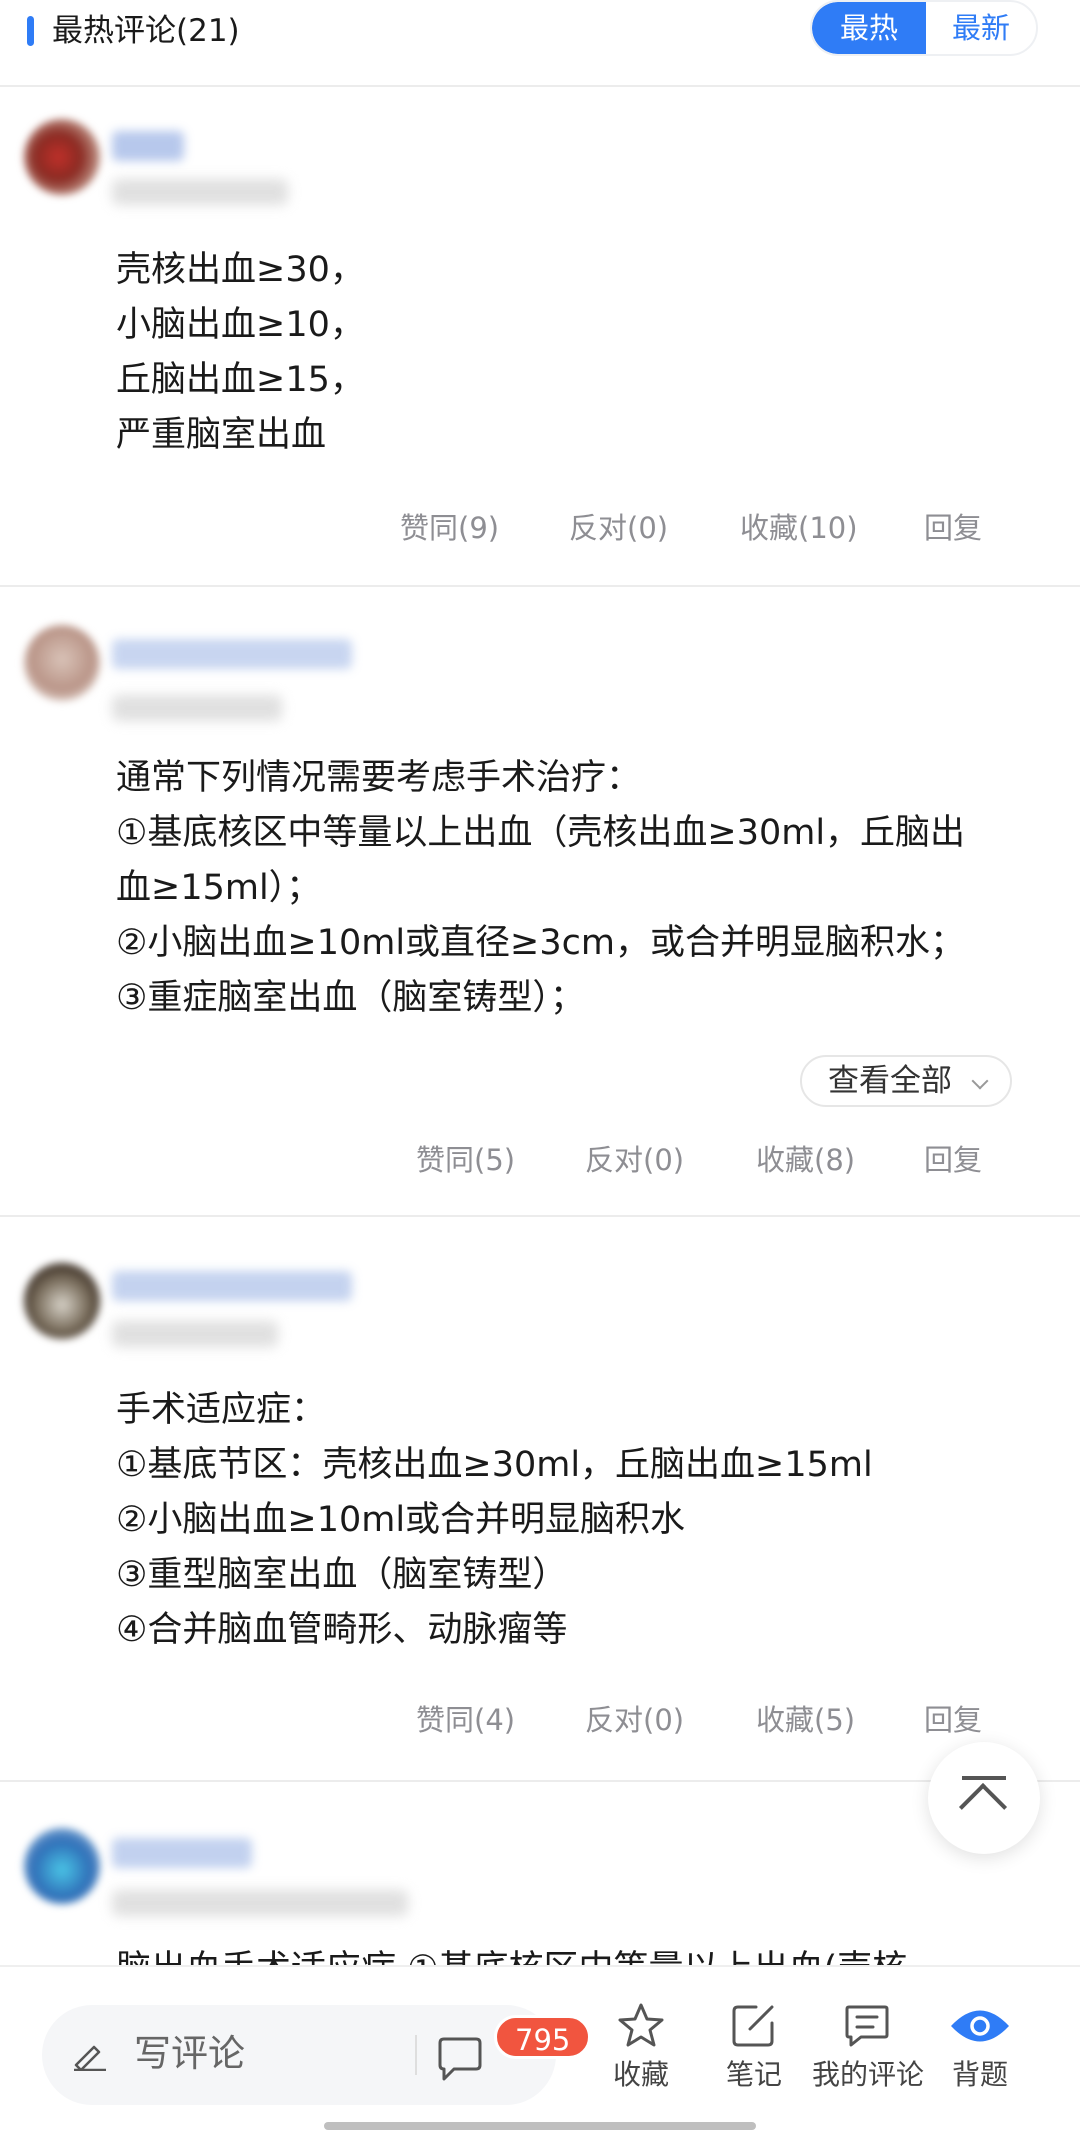 The width and height of the screenshot is (1080, 2138). I want to click on section-title: 最热评论(21), so click(146, 31).